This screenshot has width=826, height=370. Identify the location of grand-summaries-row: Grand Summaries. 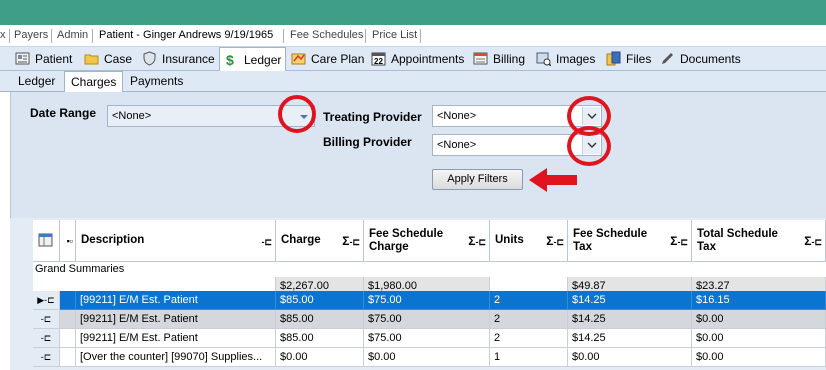
(429, 270).